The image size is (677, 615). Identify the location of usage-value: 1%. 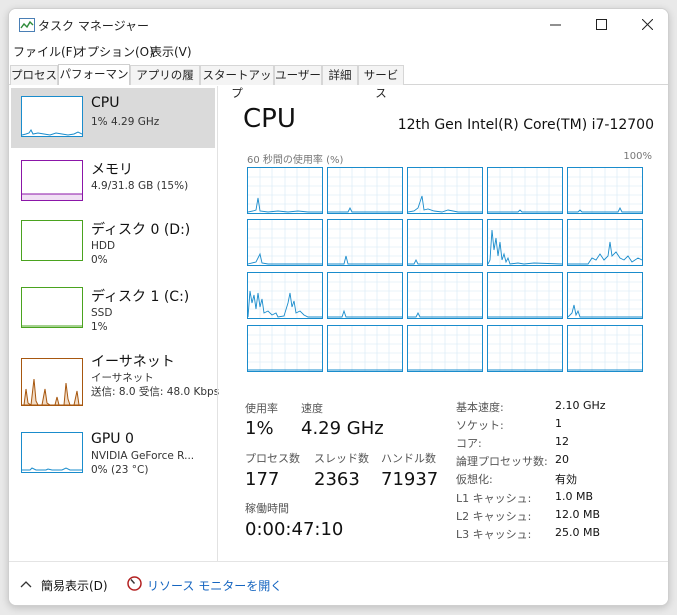
(259, 428).